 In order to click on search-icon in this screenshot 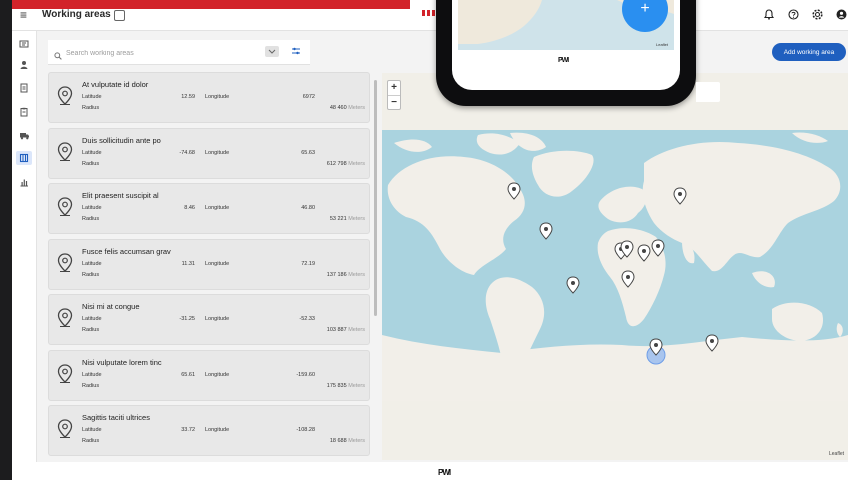, I will do `click(58, 56)`.